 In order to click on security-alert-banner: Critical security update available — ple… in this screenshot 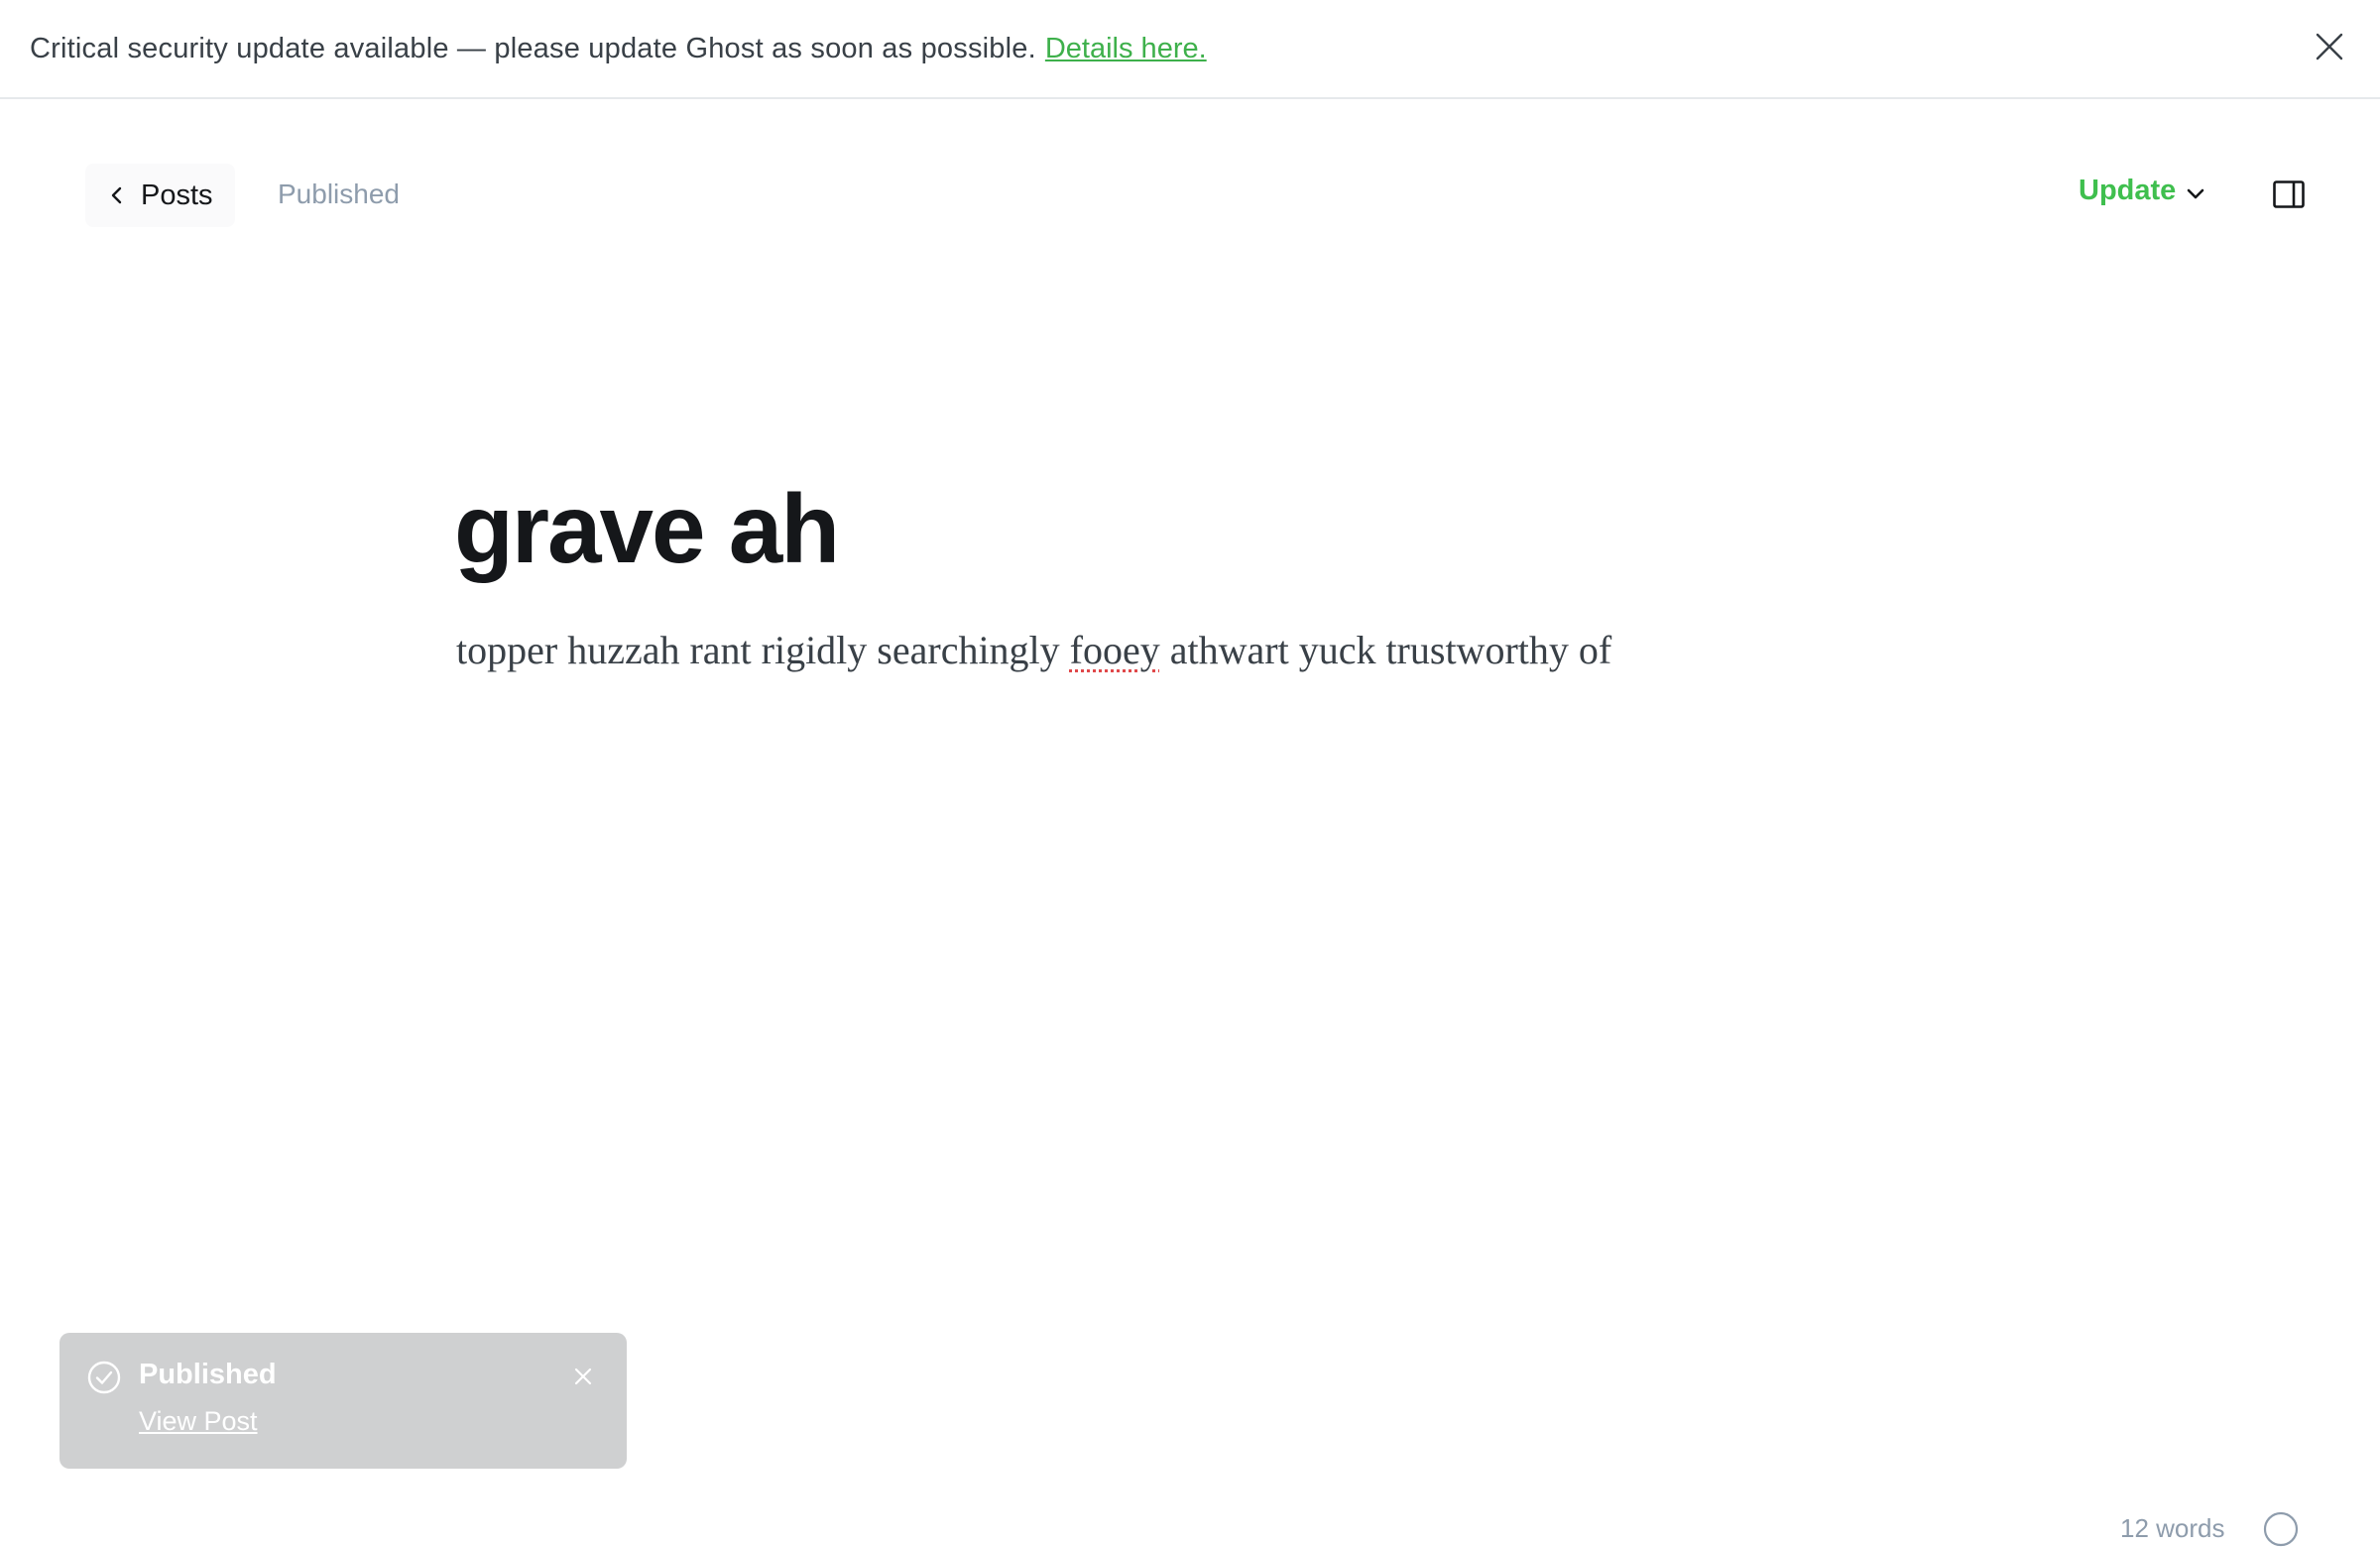, I will do `click(1190, 49)`.